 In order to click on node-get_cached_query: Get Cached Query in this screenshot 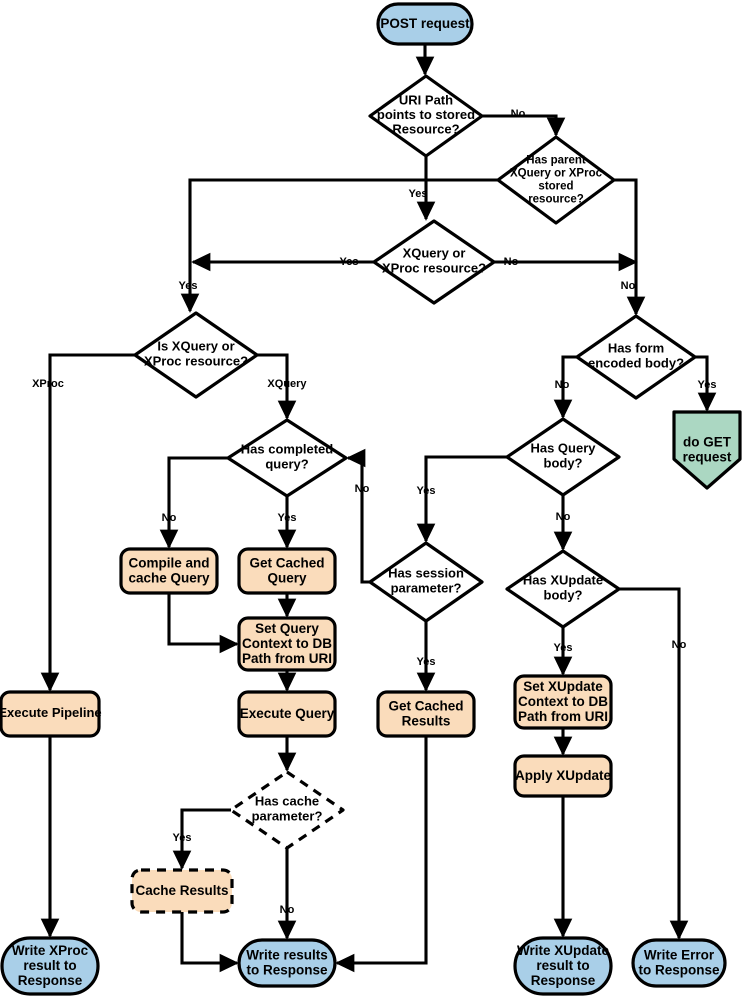, I will do `click(287, 571)`.